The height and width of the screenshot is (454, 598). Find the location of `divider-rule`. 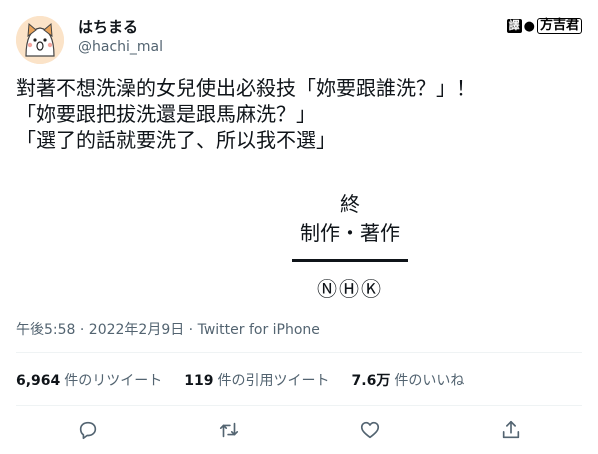

divider-rule is located at coordinates (350, 260).